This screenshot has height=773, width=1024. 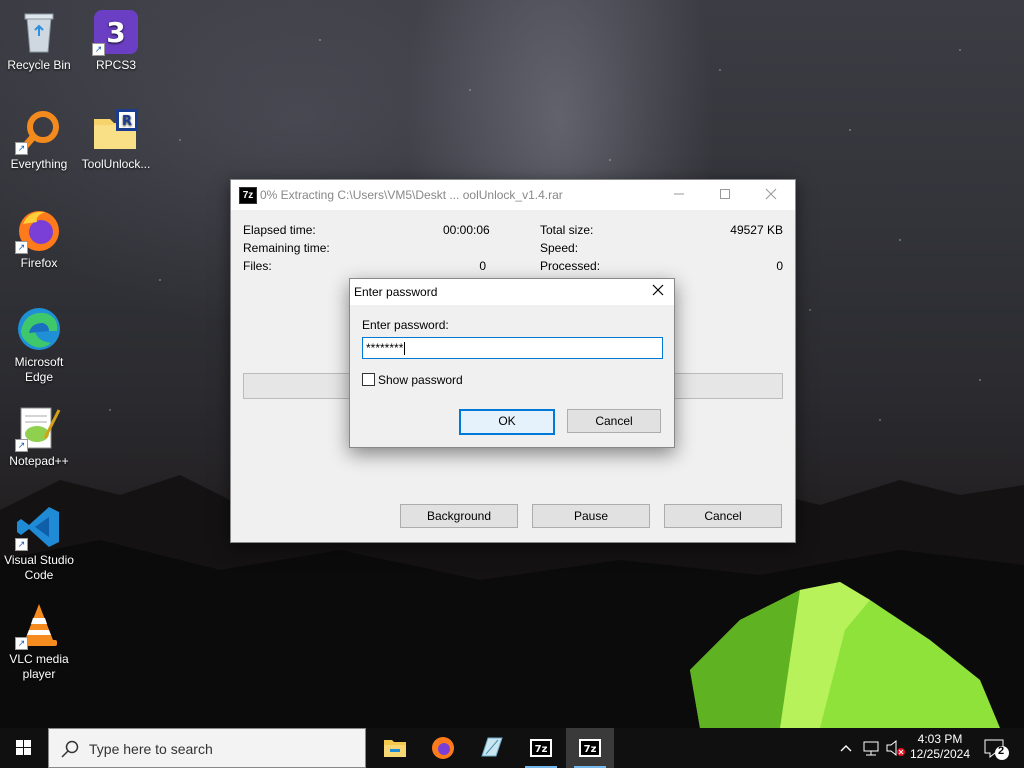 I want to click on file-explorer-icon, so click(x=395, y=748).